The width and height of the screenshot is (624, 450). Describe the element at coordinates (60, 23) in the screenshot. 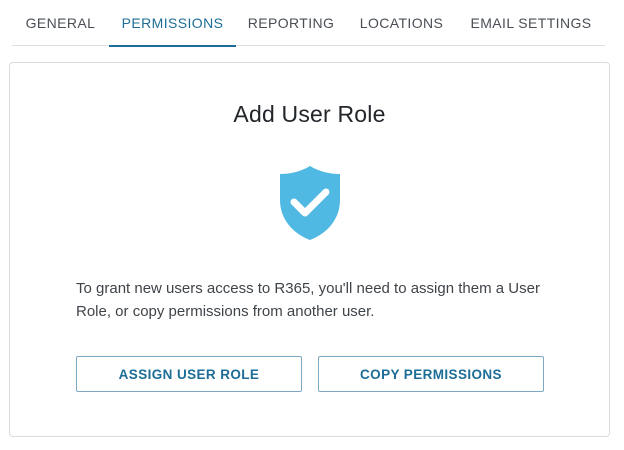

I see `tab-general: GENERAL` at that location.